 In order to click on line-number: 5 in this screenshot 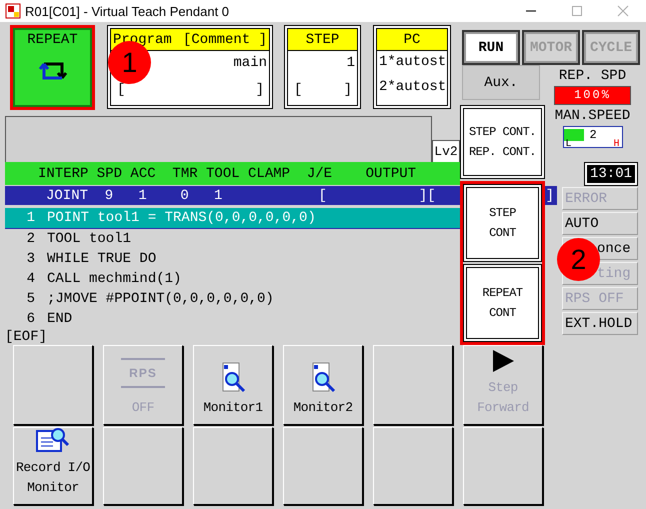, I will do `click(31, 299)`.